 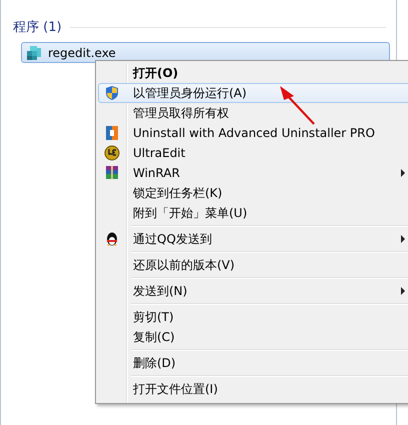 What do you see at coordinates (253, 93) in the screenshot?
I see `menu-item: 以管理员身份运行(A)` at bounding box center [253, 93].